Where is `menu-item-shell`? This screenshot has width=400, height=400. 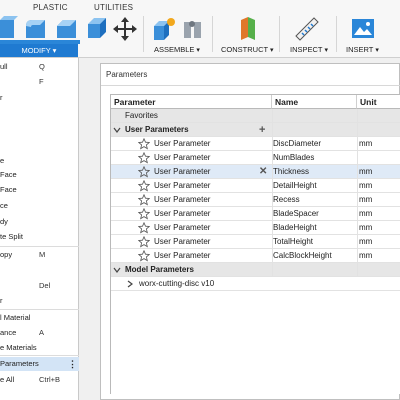
menu-item-shell is located at coordinates (39, 114).